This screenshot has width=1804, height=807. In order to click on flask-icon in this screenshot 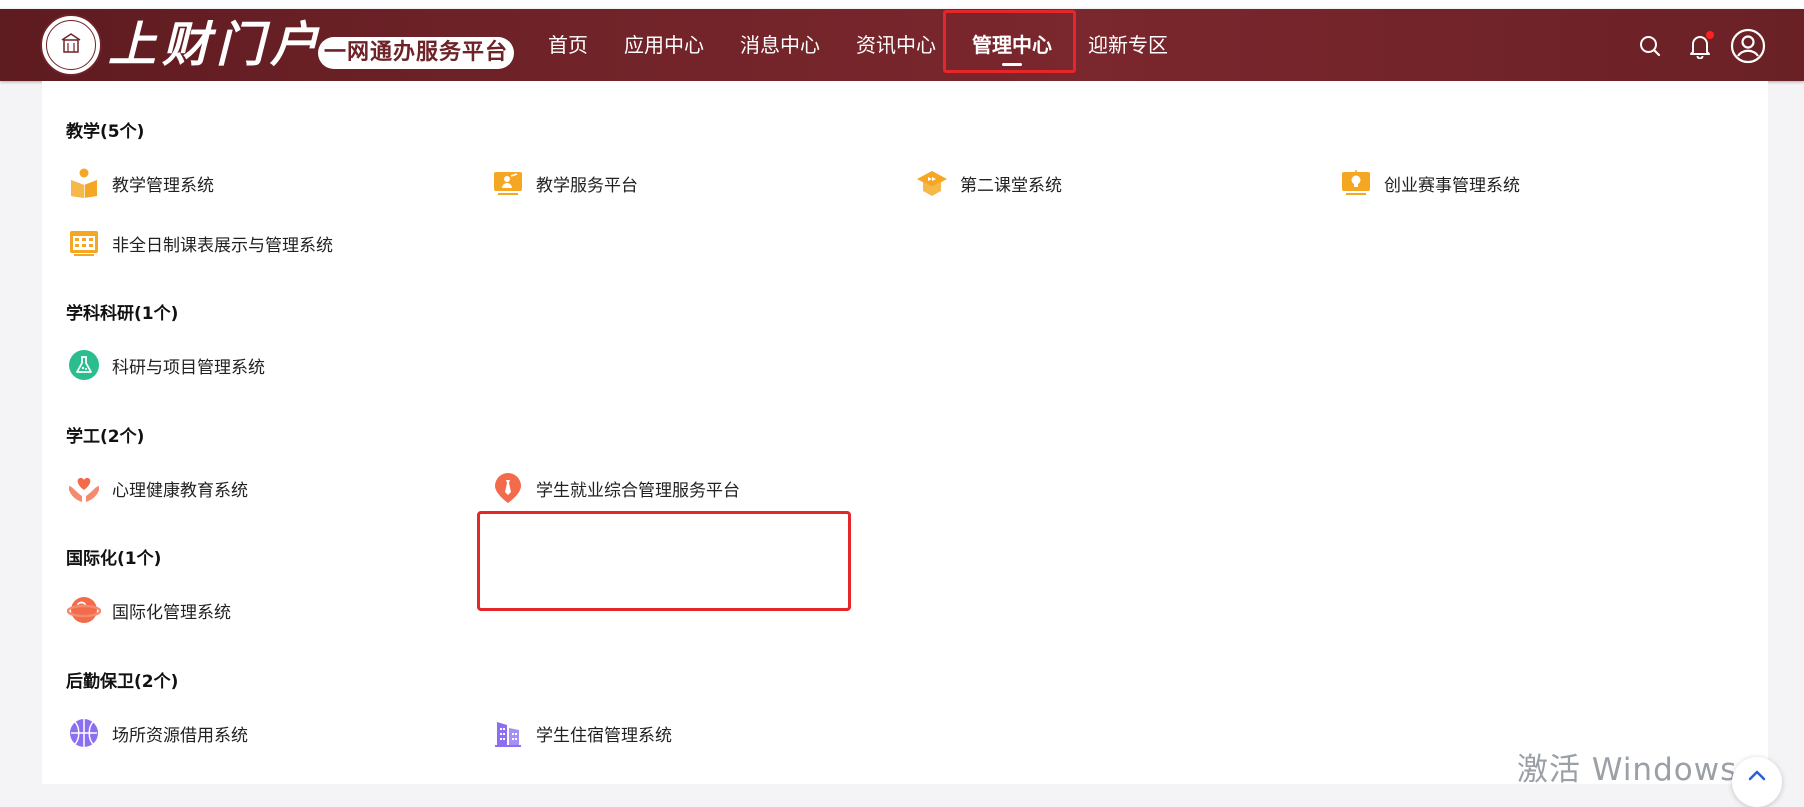, I will do `click(84, 365)`.